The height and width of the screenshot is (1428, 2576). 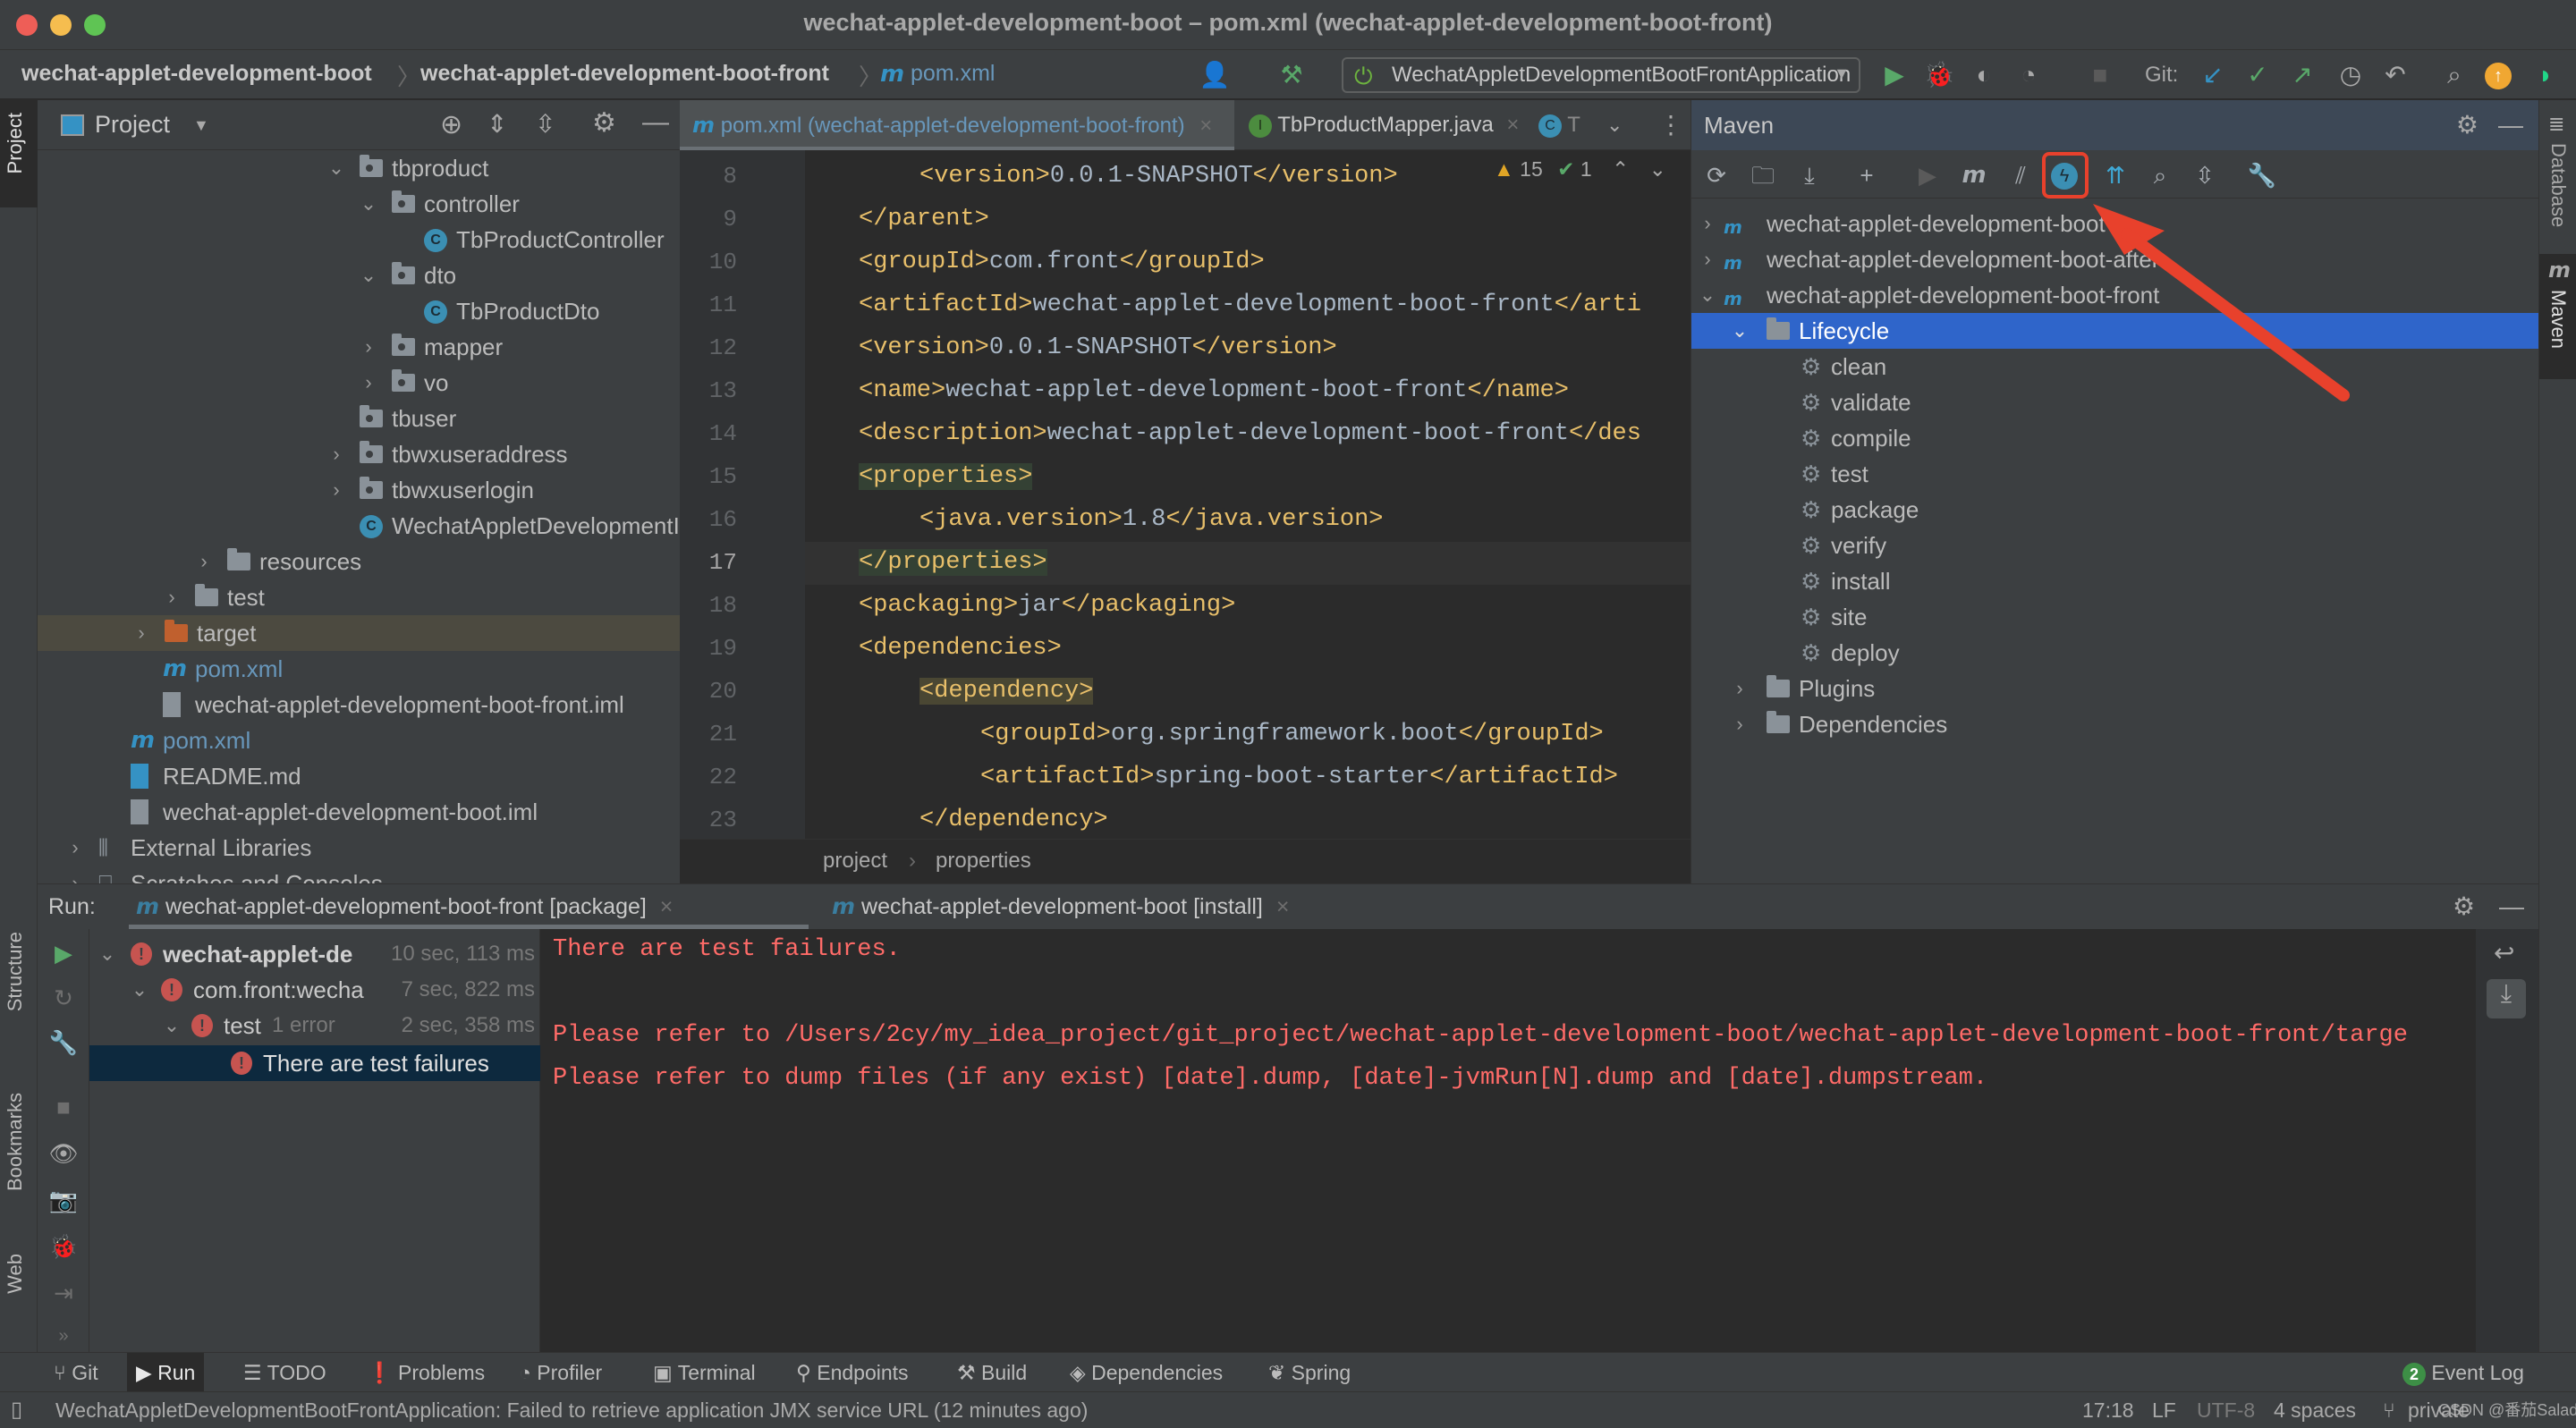 I want to click on previous-highlight-icon: ⌃, so click(x=1620, y=169).